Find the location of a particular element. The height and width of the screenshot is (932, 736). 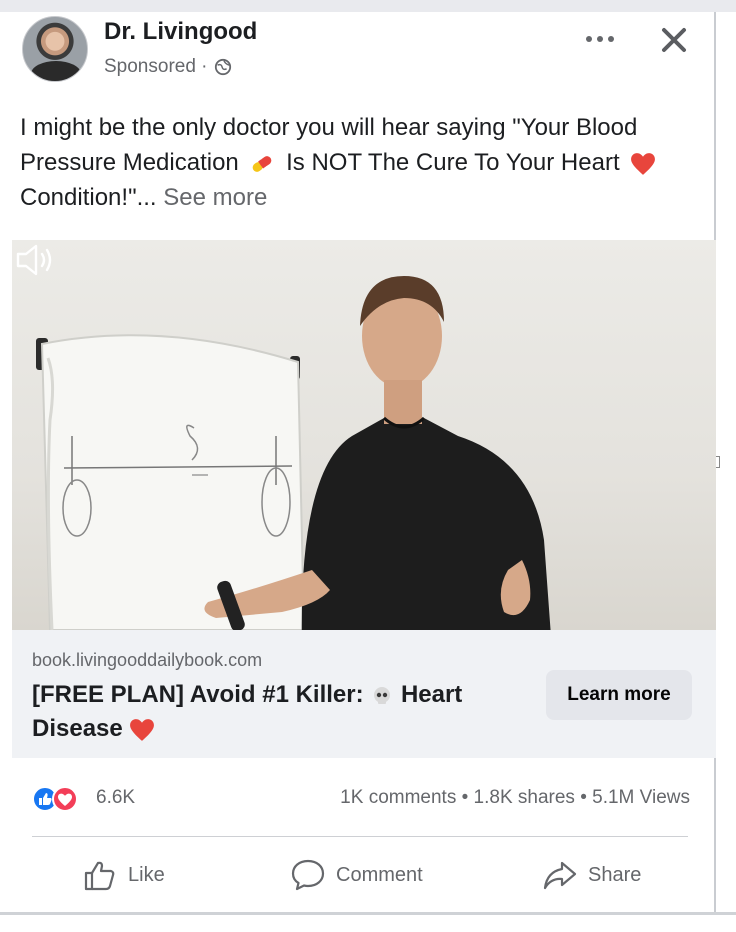

link-domain: book.livingooddailybook.com is located at coordinates (147, 660).